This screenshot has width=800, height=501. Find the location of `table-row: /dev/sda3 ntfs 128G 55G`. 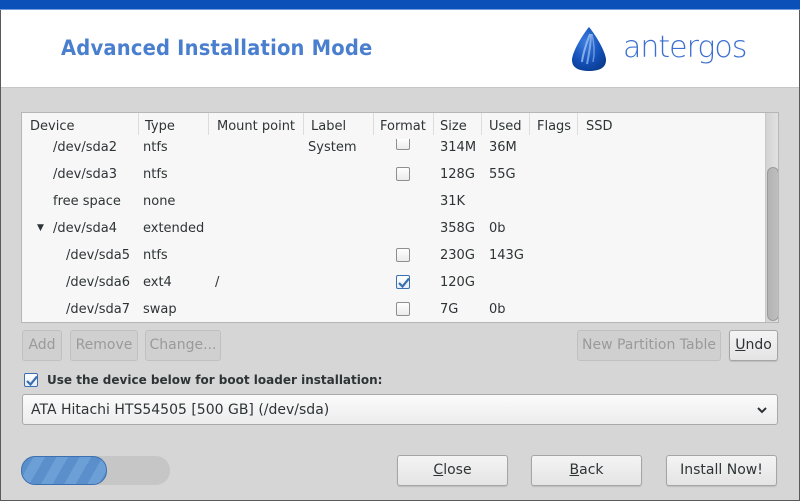

table-row: /dev/sda3 ntfs 128G 55G is located at coordinates (393, 180).